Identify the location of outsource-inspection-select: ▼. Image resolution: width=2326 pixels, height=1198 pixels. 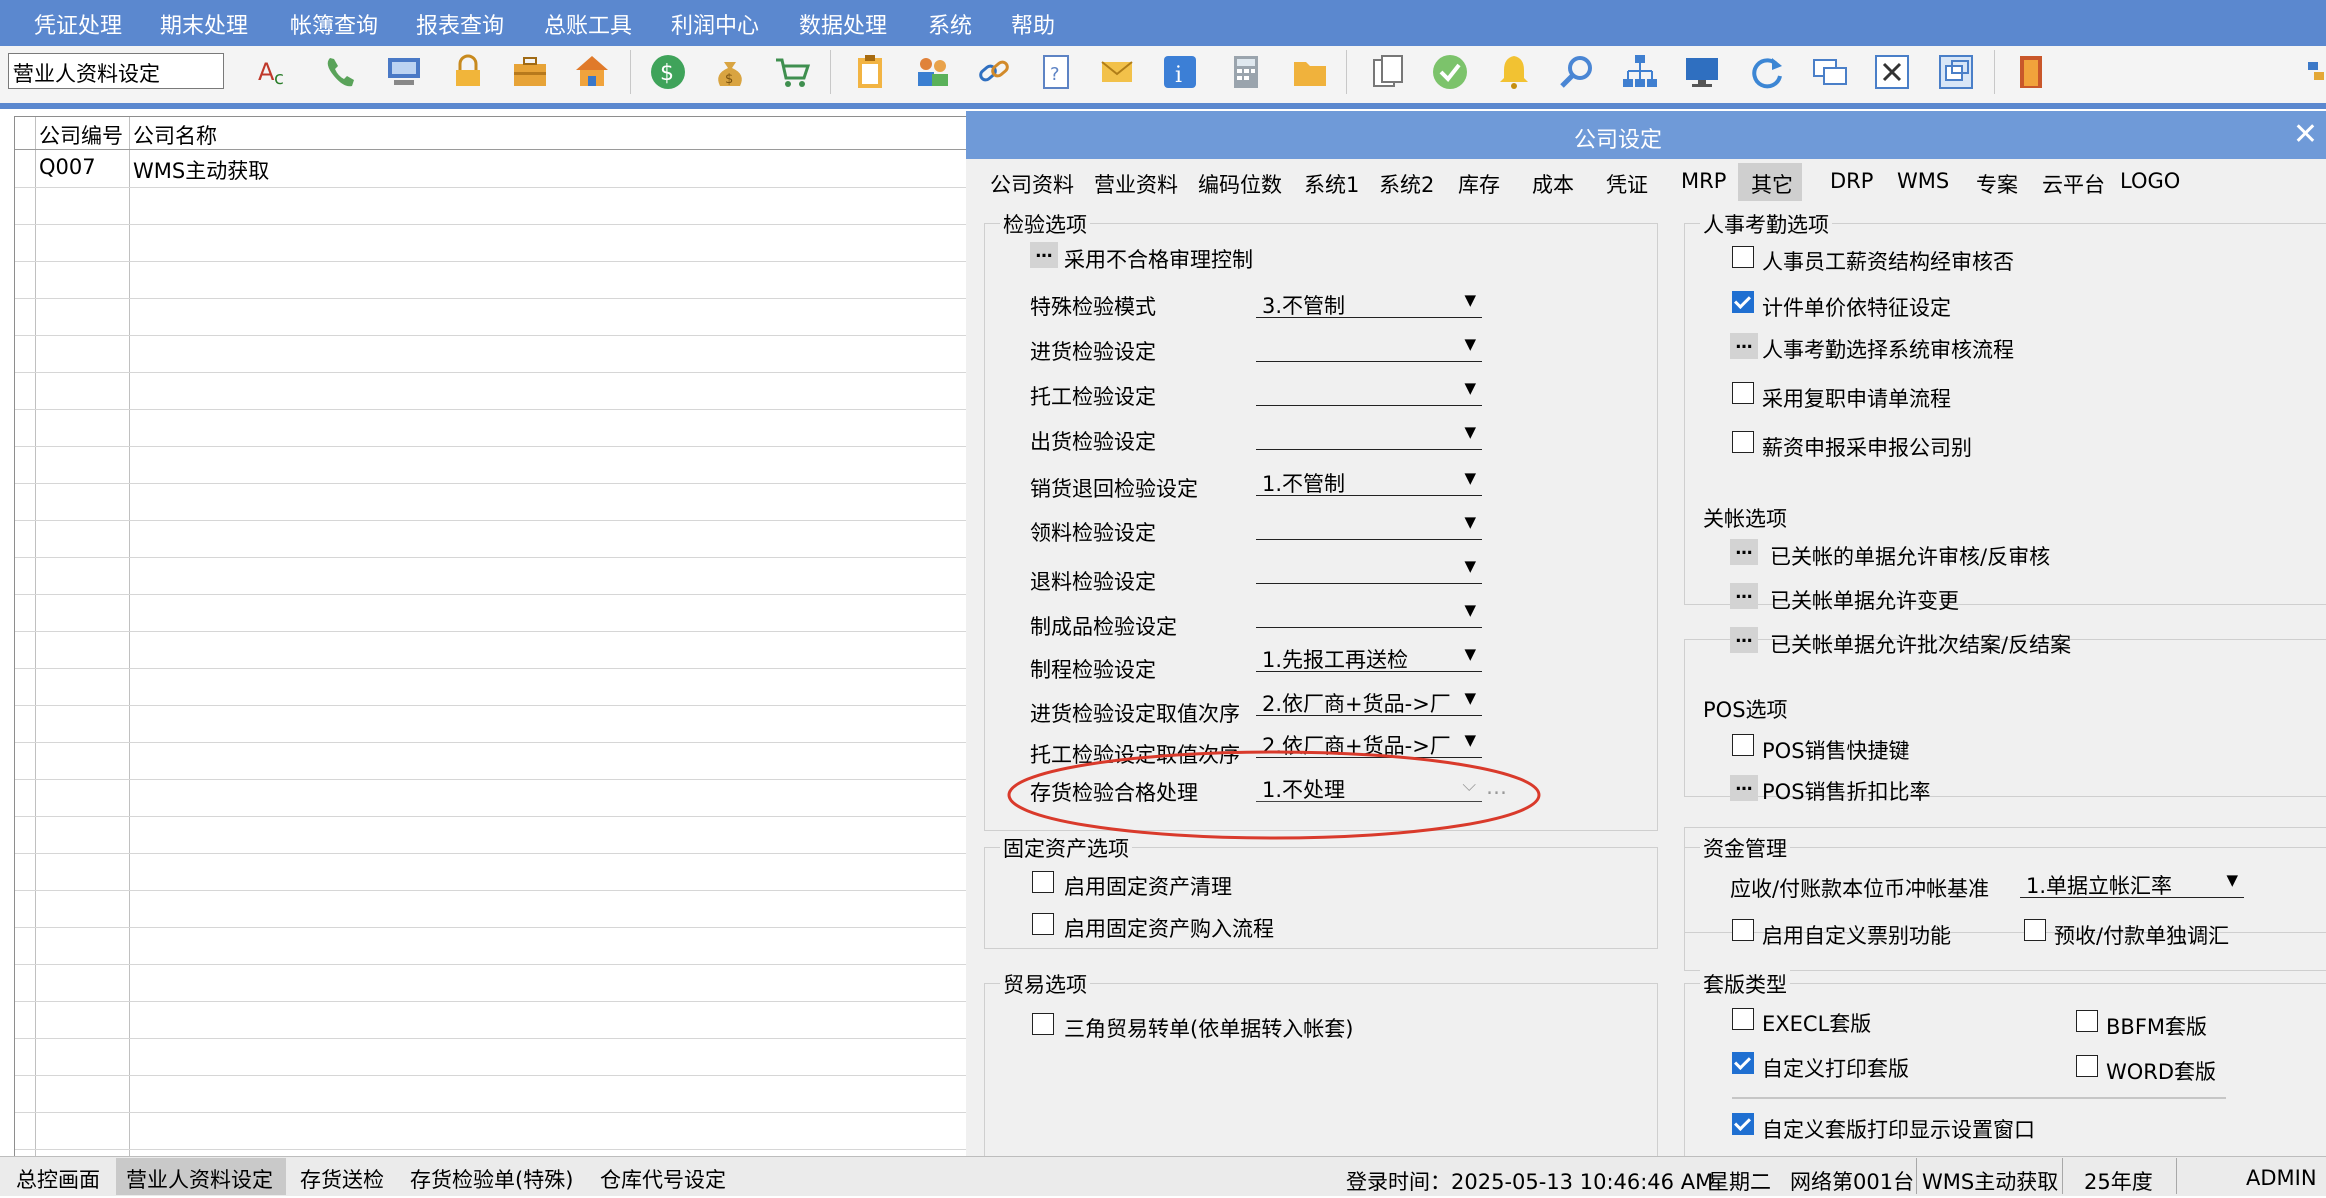
(1369, 391).